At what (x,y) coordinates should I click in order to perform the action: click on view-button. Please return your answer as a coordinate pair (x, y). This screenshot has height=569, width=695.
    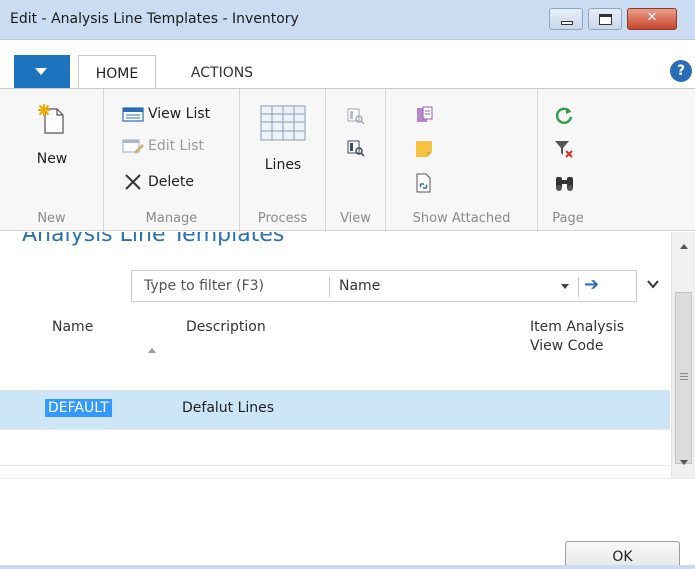
    Looking at the image, I should click on (356, 150).